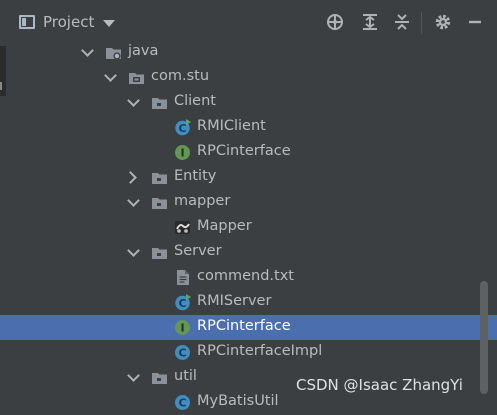 This screenshot has height=415, width=497. What do you see at coordinates (180, 76) in the screenshot?
I see `tree-item-label: com.stu` at bounding box center [180, 76].